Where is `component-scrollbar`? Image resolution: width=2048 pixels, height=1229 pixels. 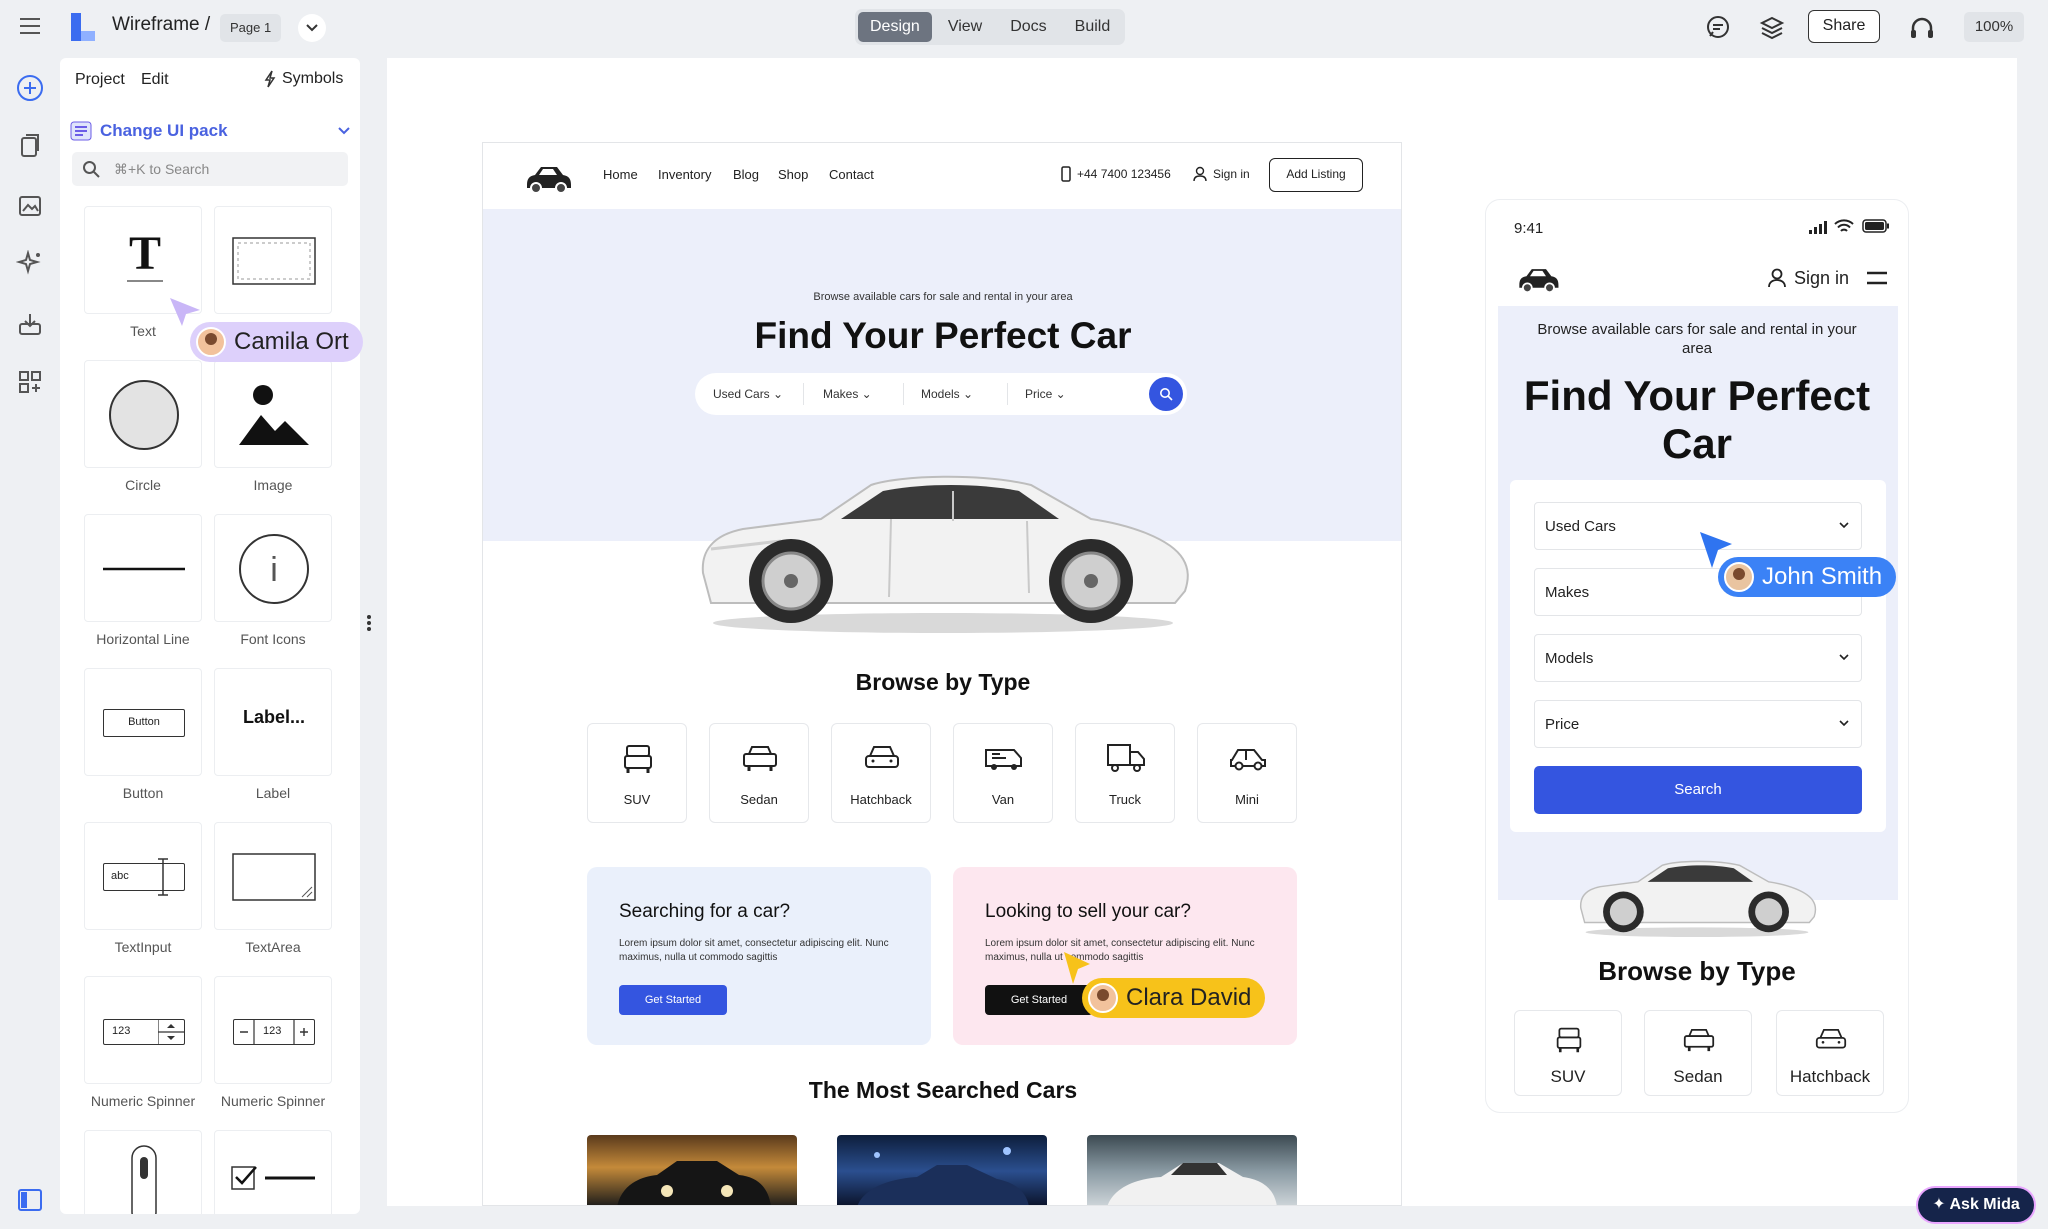
component-scrollbar is located at coordinates (143, 1172).